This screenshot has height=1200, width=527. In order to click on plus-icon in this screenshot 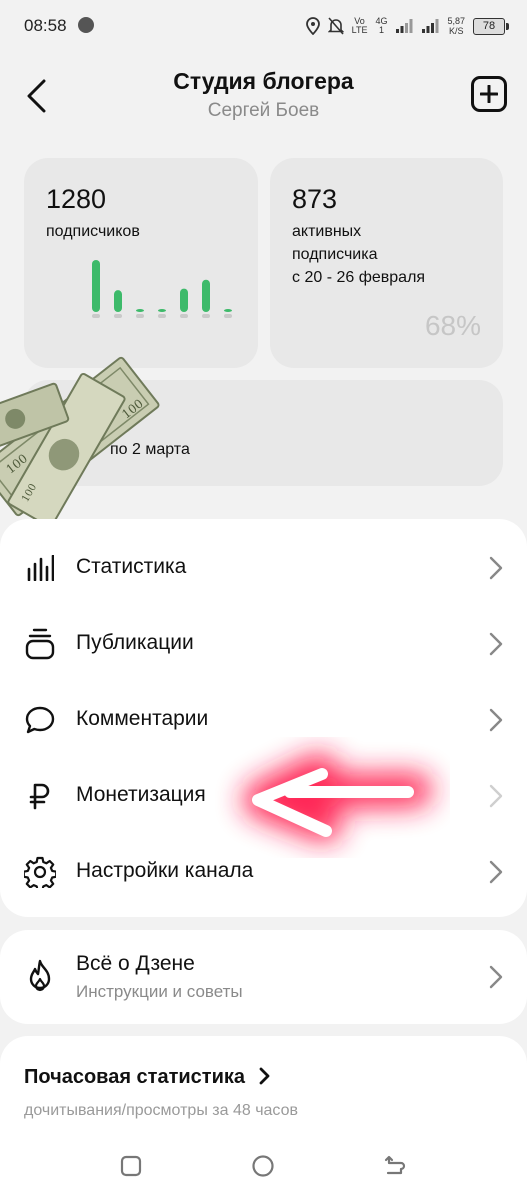, I will do `click(489, 94)`.